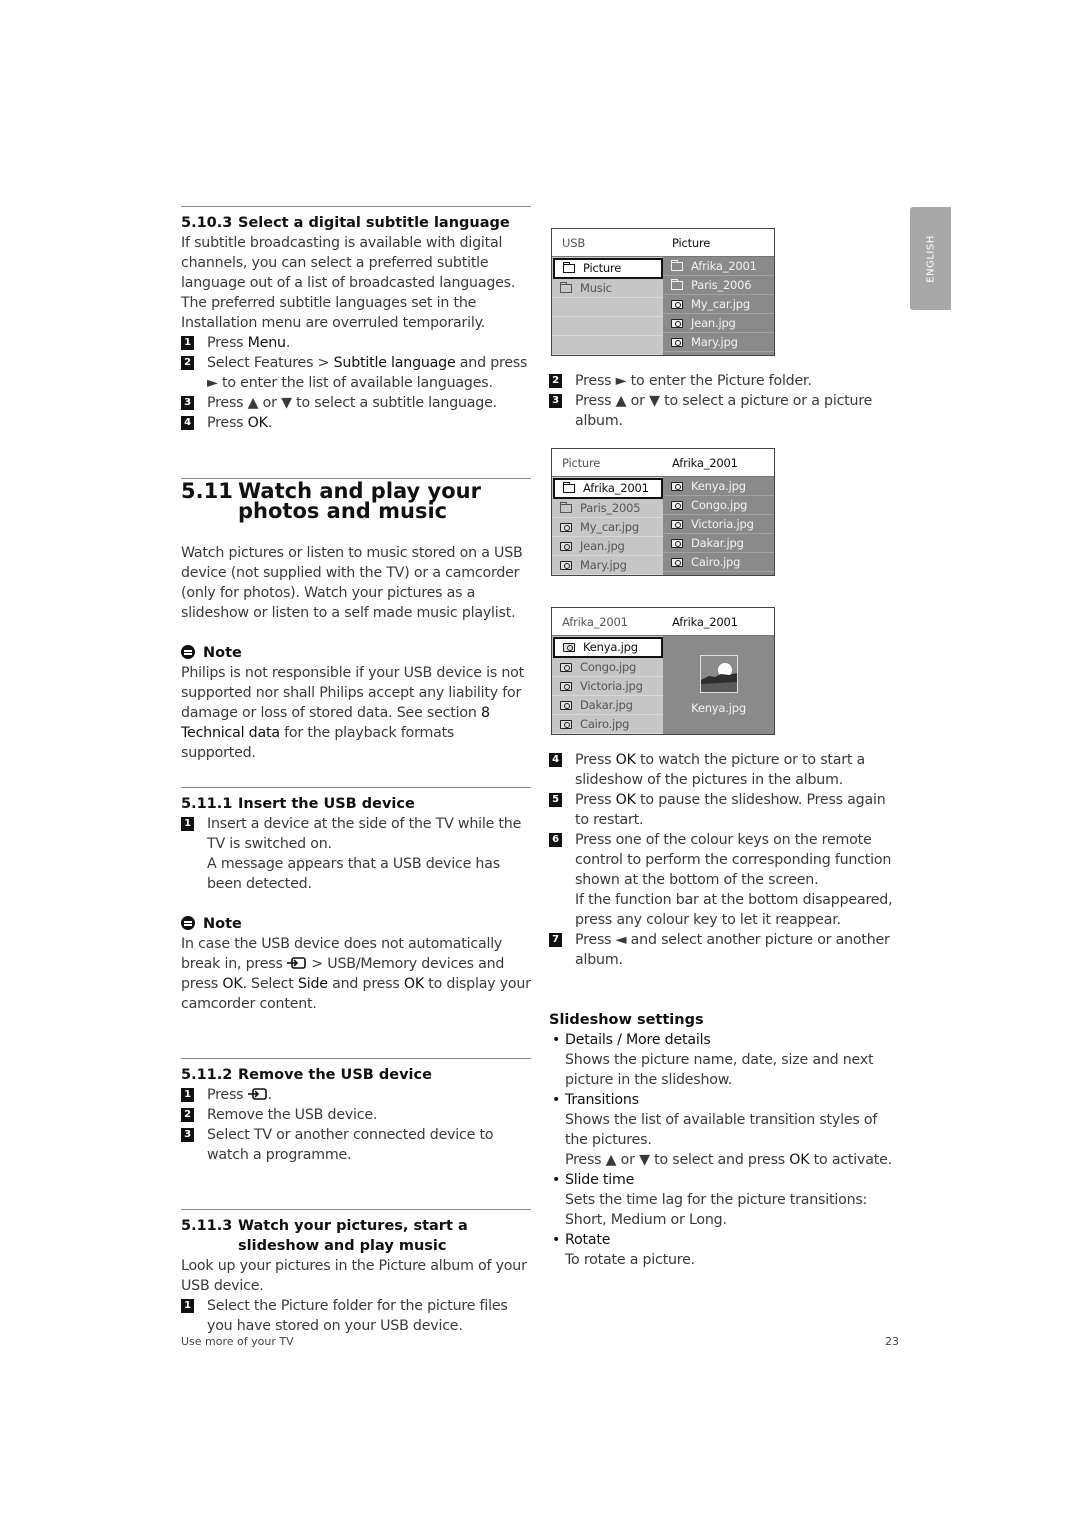  What do you see at coordinates (356, 1095) in the screenshot?
I see `step: 1 Press .` at bounding box center [356, 1095].